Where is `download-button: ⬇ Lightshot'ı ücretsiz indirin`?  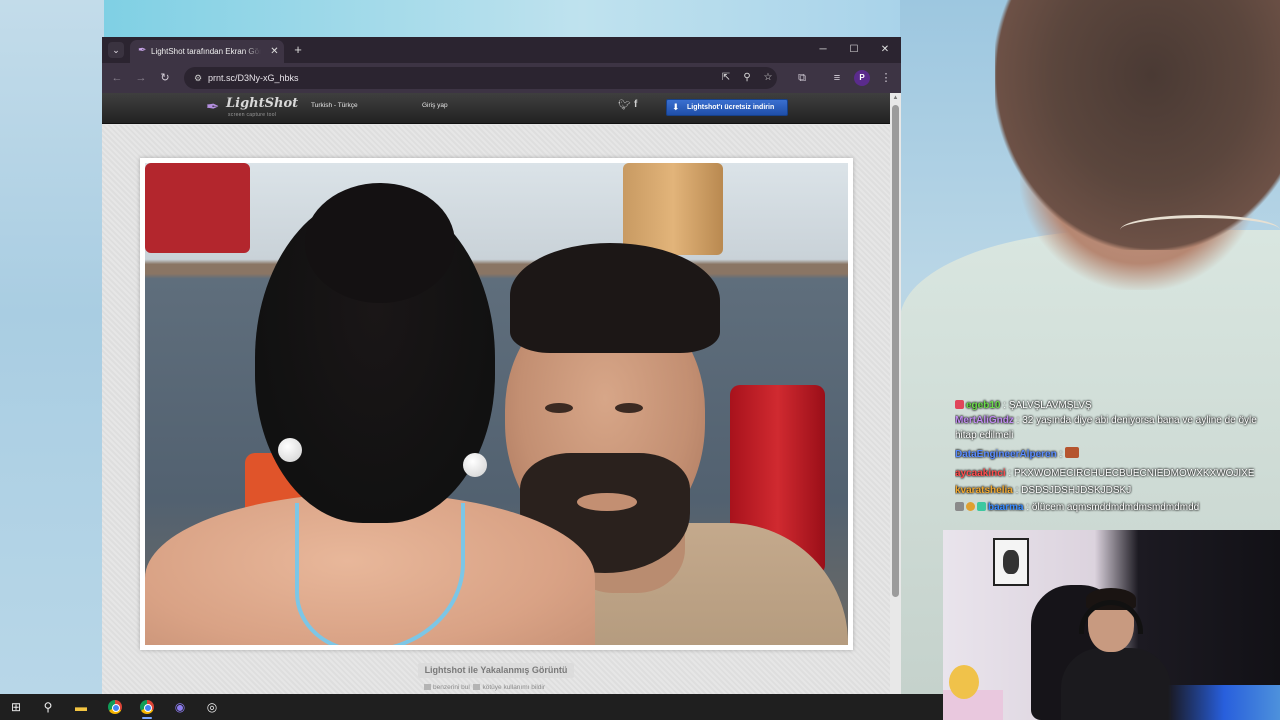 download-button: ⬇ Lightshot'ı ücretsiz indirin is located at coordinates (727, 107).